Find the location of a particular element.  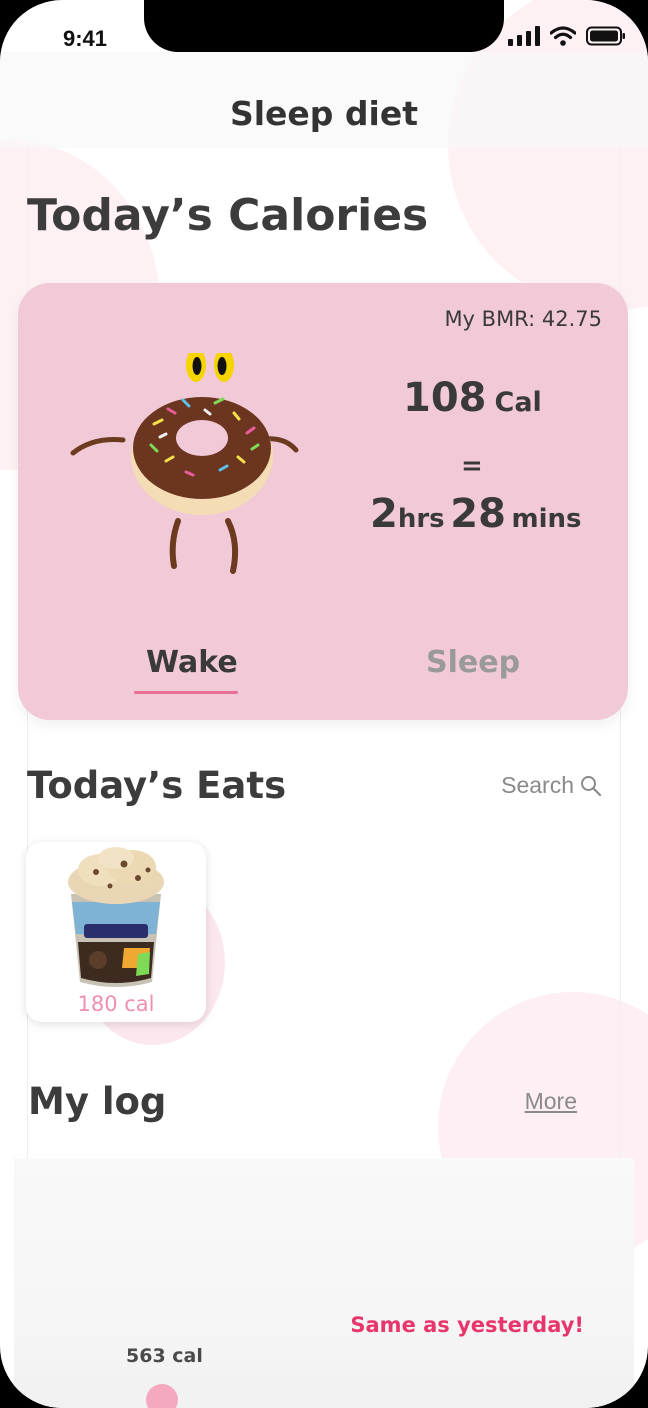

status-time: 9:41 is located at coordinates (85, 38).